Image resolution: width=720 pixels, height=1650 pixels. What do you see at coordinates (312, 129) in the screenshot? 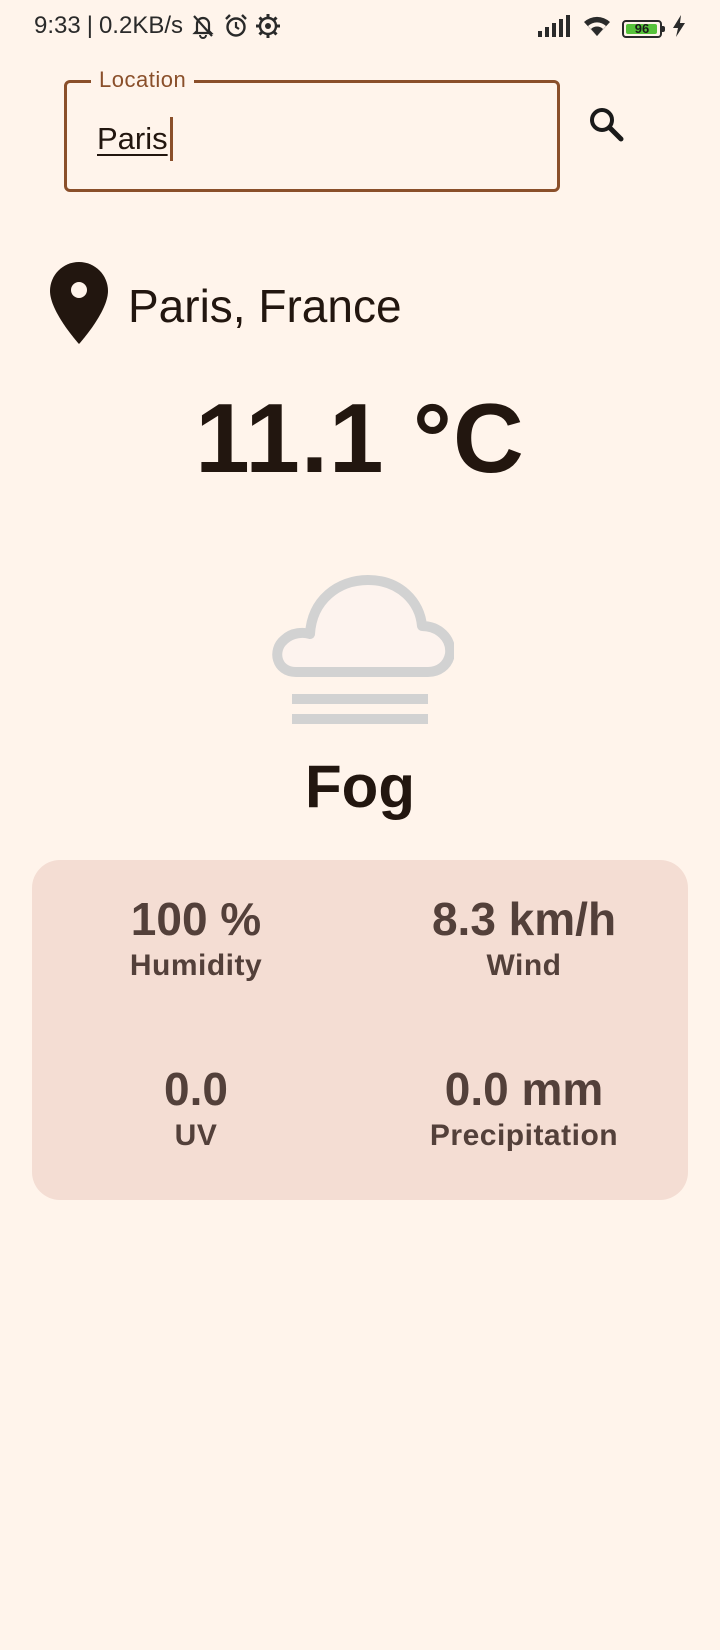
I see `location-search-field: Location Paris` at bounding box center [312, 129].